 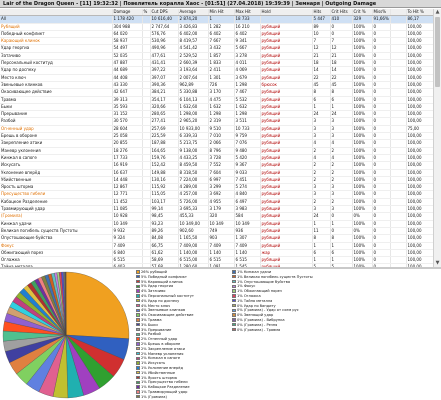 I want to click on cell-dps: 225,59, so click(x=164, y=136).